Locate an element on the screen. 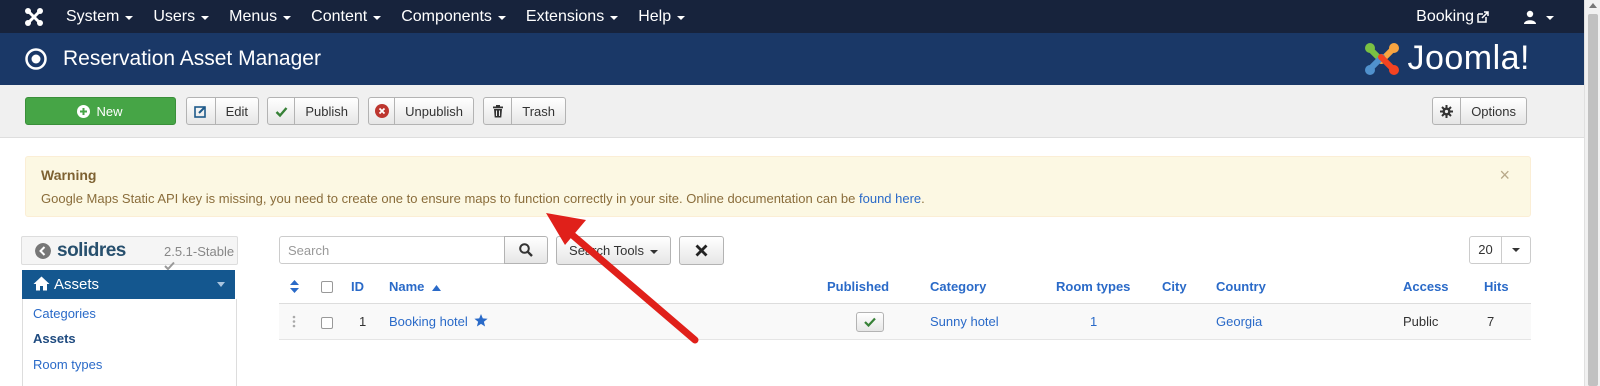 This screenshot has height=386, width=1600. list-limit-value: 20 is located at coordinates (1486, 250).